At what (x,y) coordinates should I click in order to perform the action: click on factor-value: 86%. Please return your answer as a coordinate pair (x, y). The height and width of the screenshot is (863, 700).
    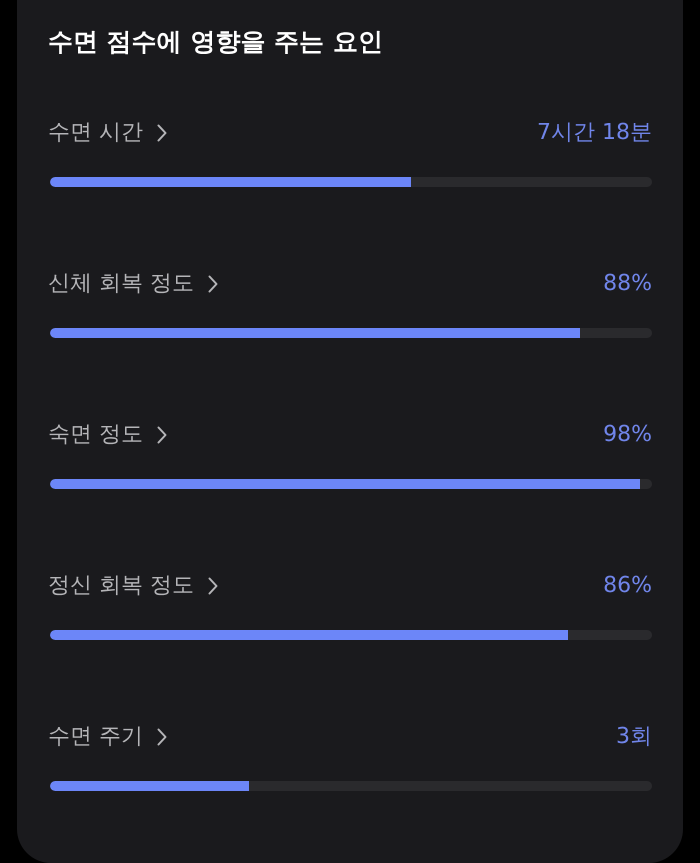
    Looking at the image, I should click on (627, 586).